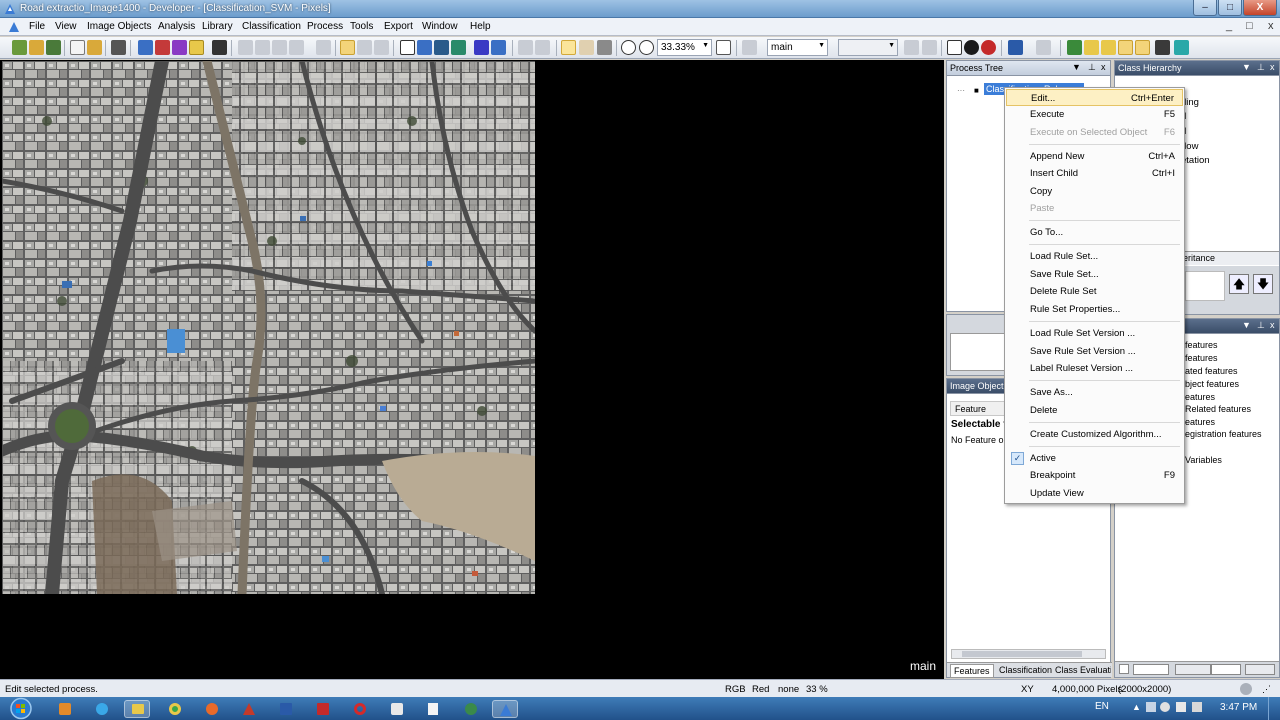  Describe the element at coordinates (480, 26) in the screenshot. I see `menu-help: Help` at that location.